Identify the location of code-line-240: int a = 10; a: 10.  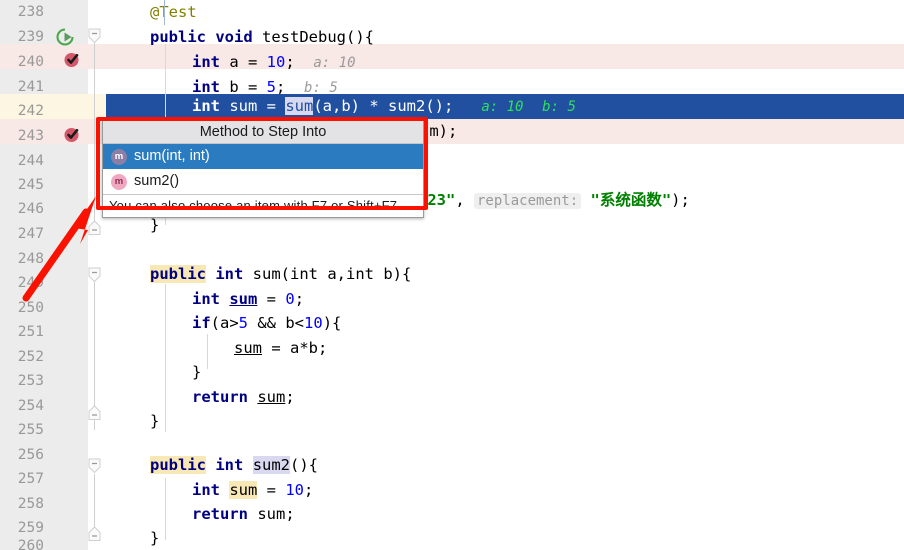
(274, 62).